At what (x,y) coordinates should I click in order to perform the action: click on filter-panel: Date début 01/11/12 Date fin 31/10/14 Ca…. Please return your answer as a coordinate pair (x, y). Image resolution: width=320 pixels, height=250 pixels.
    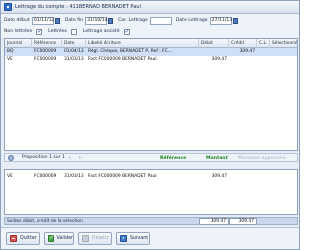
    Looking at the image, I should click on (150, 26).